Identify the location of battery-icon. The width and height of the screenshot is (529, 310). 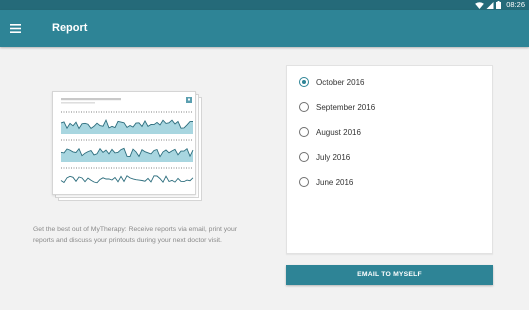
(498, 5).